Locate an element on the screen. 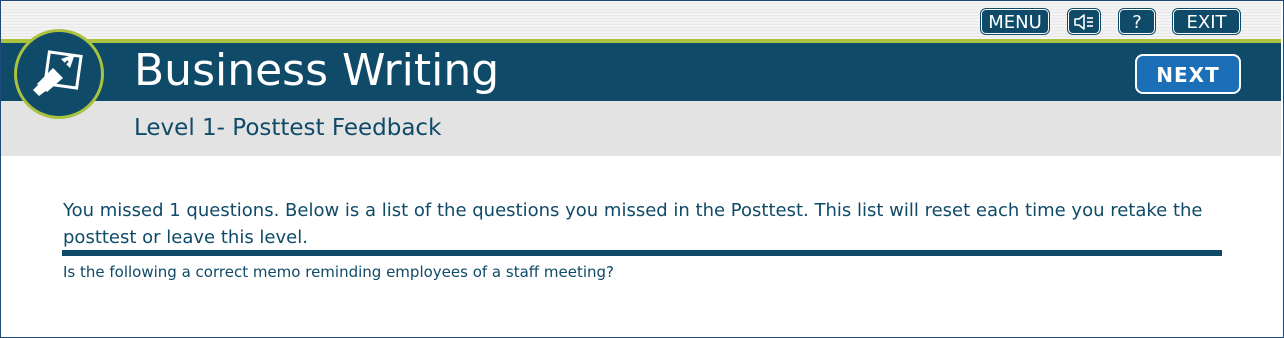  help-button: ? is located at coordinates (1137, 21).